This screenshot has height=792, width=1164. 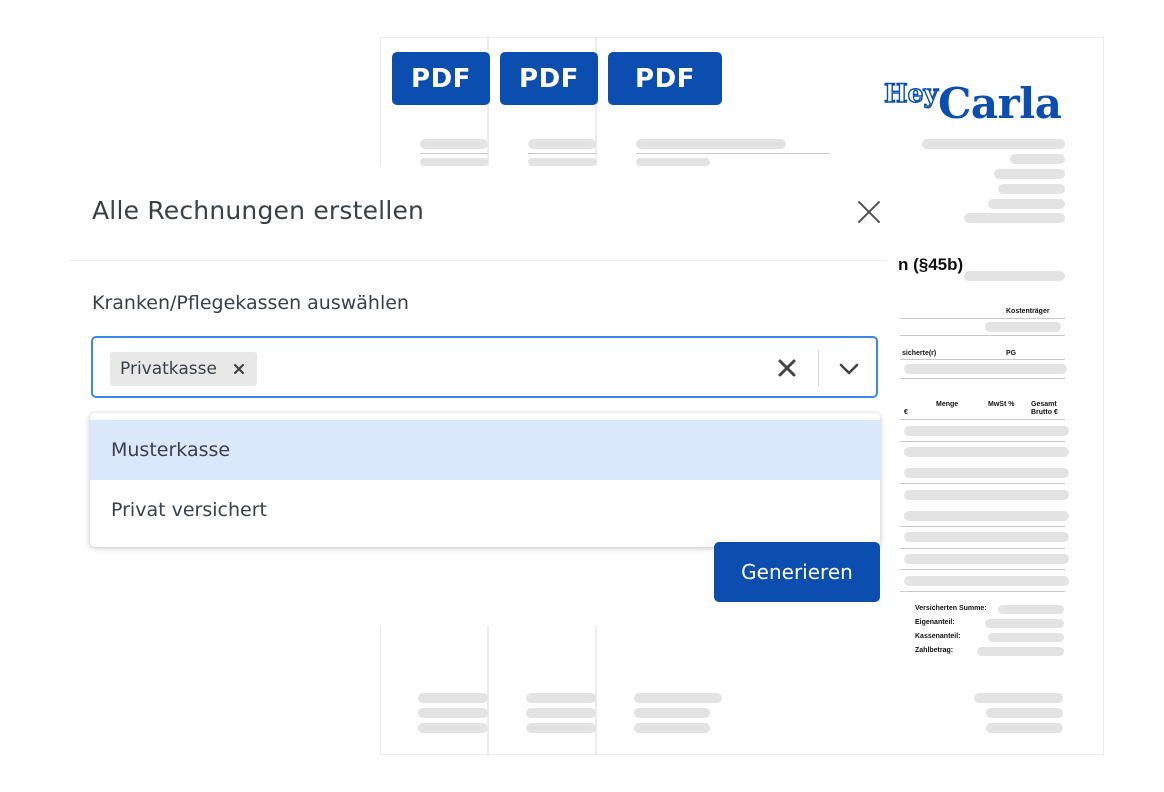 I want to click on close-icon, so click(x=869, y=212).